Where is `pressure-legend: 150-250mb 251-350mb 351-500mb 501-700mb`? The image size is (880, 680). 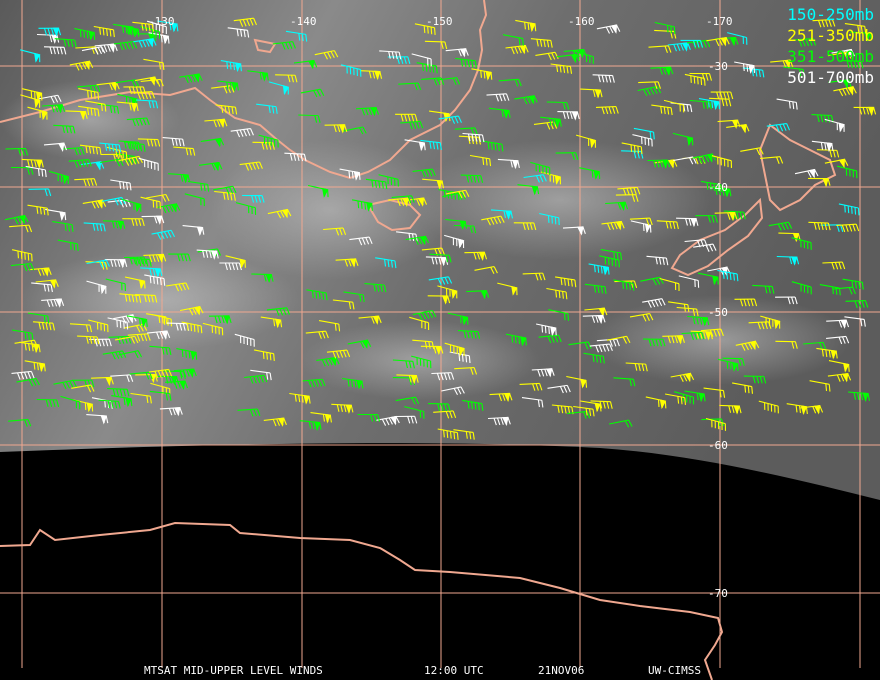 pressure-legend: 150-250mb 251-350mb 351-500mb 501-700mb is located at coordinates (830, 46).